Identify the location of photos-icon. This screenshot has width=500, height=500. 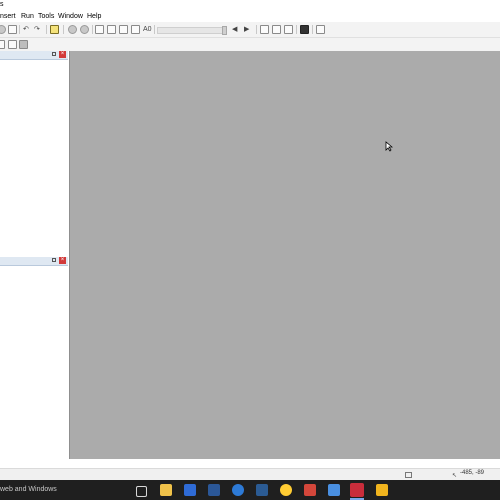
(334, 490).